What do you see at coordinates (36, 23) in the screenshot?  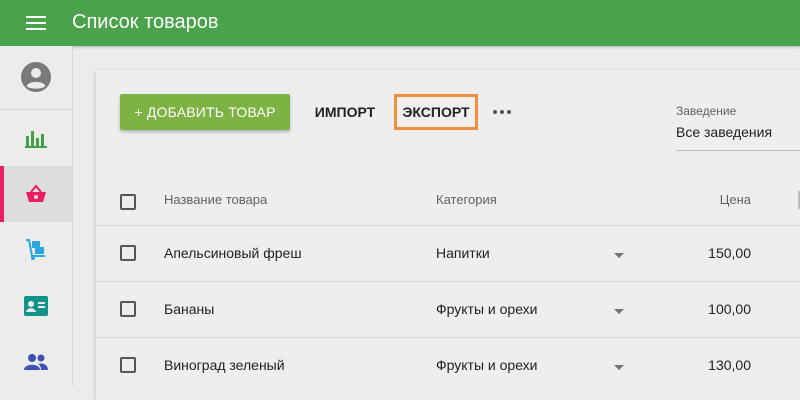 I see `menu-icon` at bounding box center [36, 23].